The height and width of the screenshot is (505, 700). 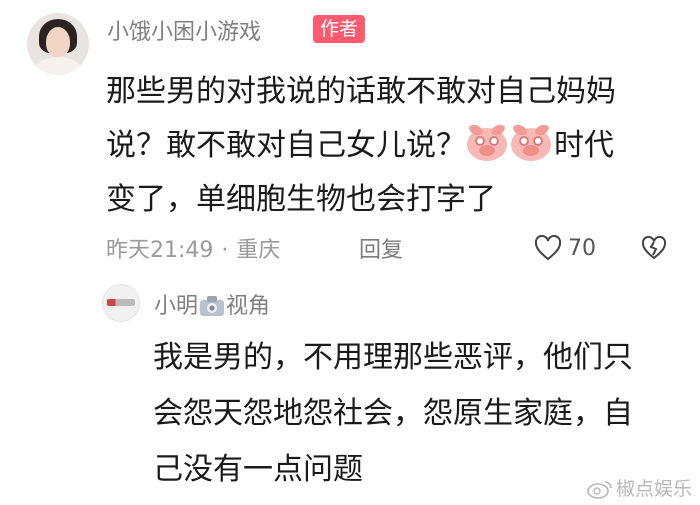 I want to click on watermark-text: 椒点娱乐, so click(x=654, y=489).